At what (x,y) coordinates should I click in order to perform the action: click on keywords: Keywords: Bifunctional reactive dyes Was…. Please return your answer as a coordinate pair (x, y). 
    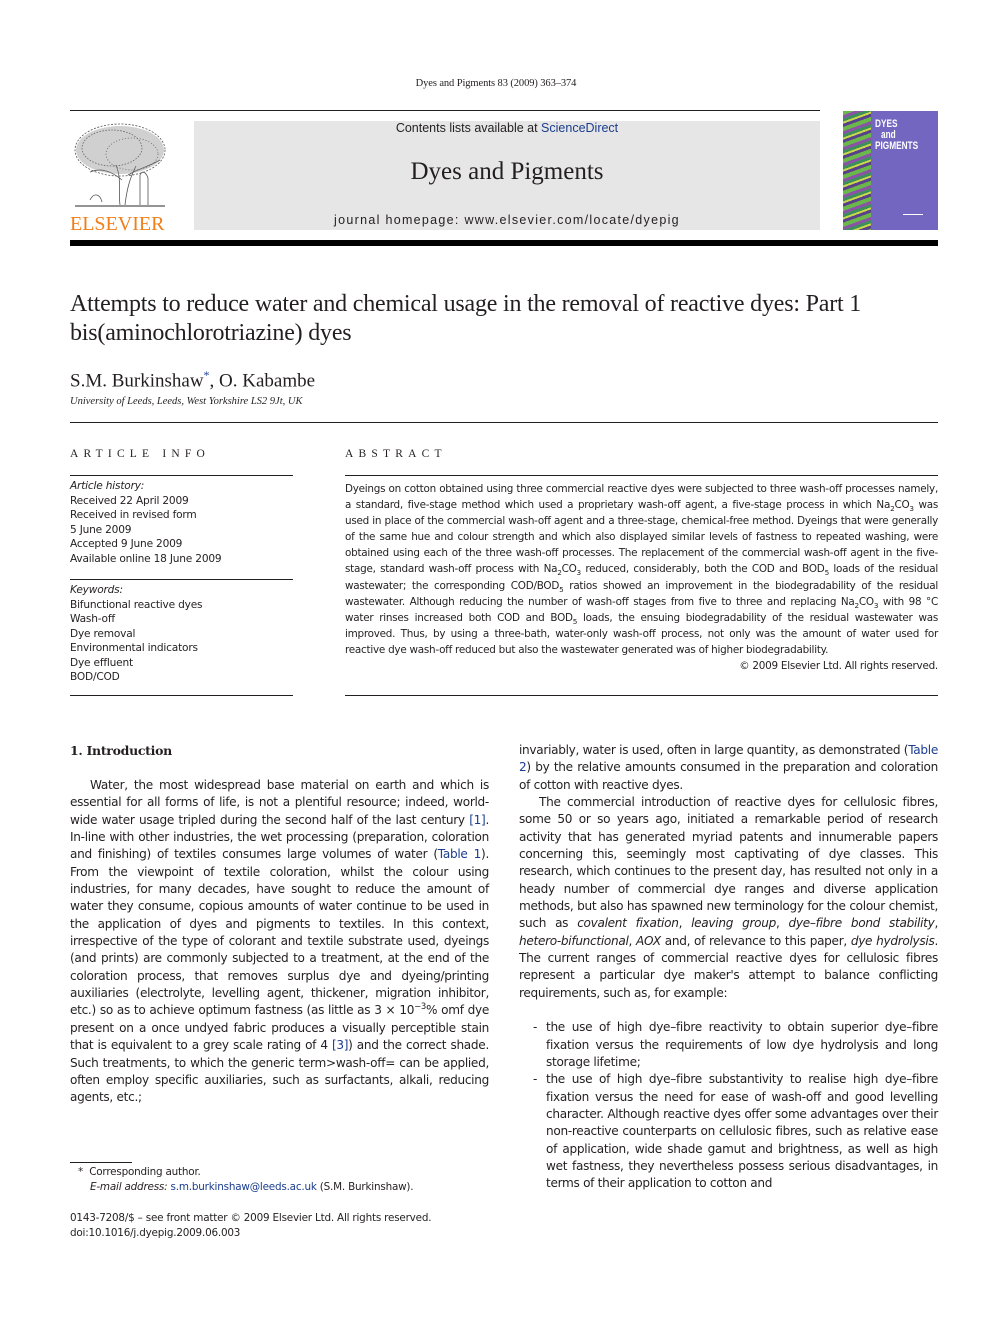
    Looking at the image, I should click on (182, 634).